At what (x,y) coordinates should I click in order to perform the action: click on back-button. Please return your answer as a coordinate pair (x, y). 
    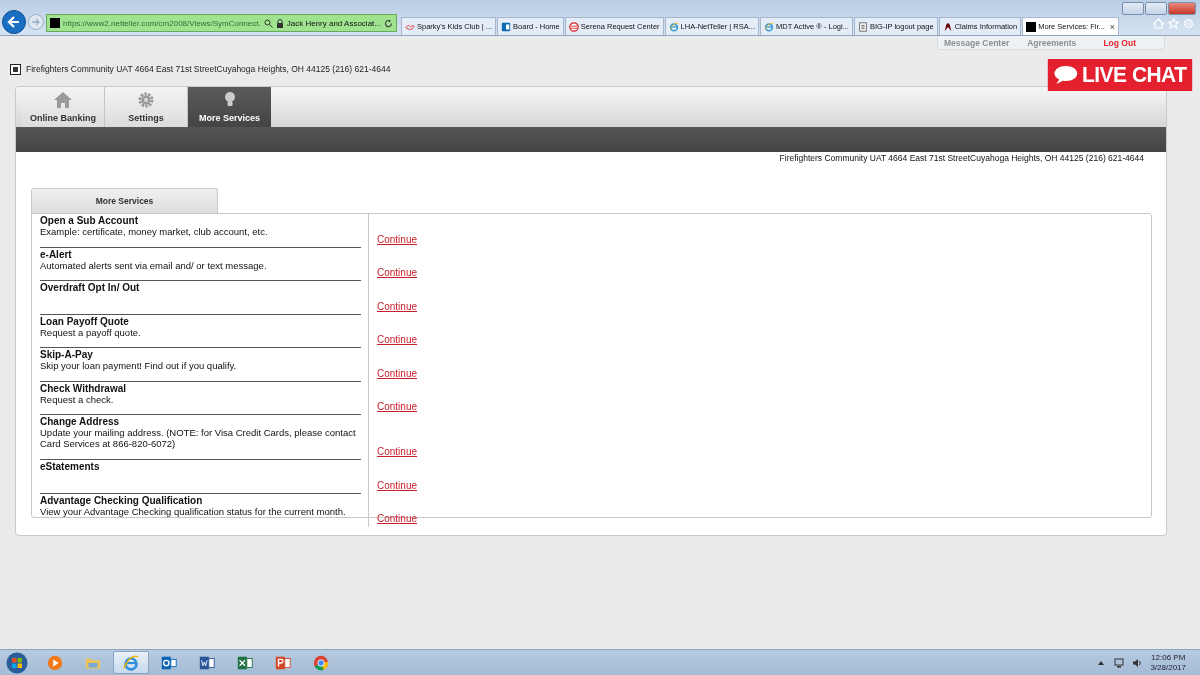
    Looking at the image, I should click on (14, 22).